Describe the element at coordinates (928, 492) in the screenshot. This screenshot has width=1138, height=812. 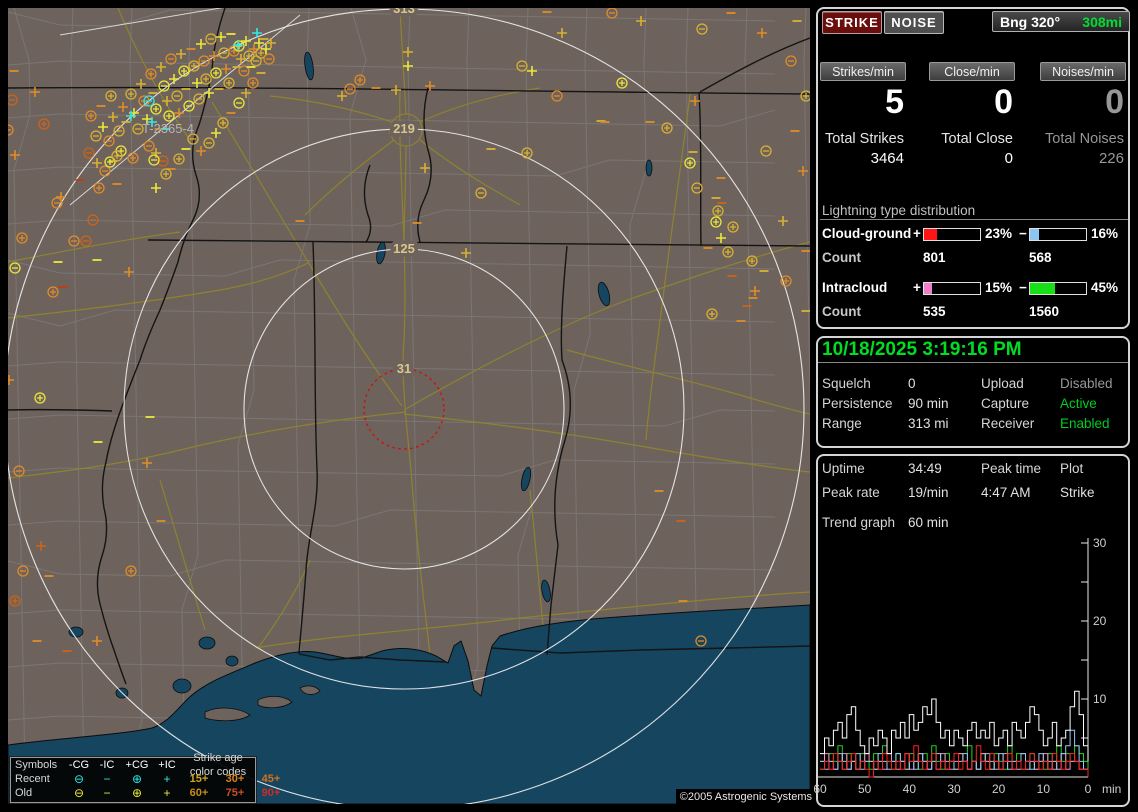
I see `peak-rate-value: 19/min` at that location.